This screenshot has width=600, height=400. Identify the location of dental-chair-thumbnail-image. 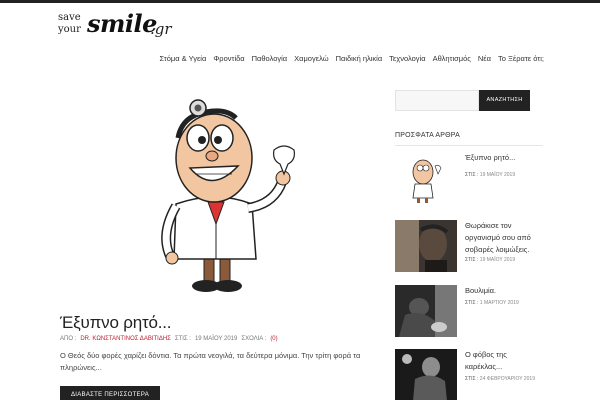
(426, 374).